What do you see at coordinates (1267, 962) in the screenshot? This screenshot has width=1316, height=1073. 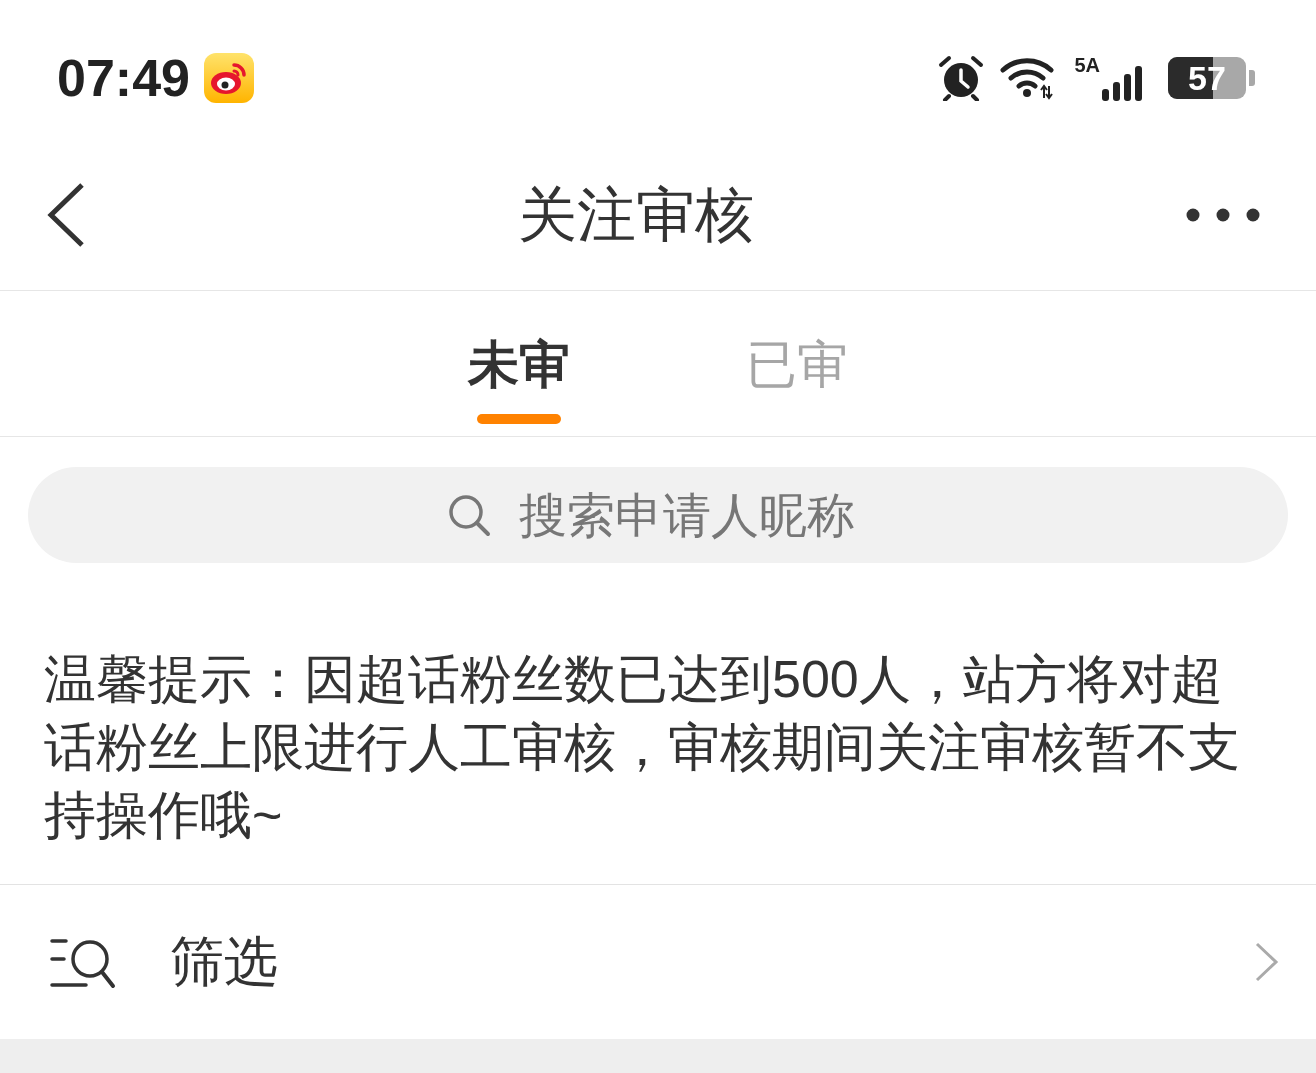 I see `chevron-right-icon` at bounding box center [1267, 962].